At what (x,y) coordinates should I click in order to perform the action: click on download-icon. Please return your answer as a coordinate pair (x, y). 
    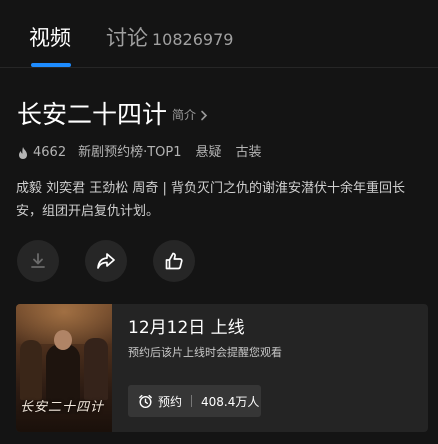
    Looking at the image, I should click on (38, 260).